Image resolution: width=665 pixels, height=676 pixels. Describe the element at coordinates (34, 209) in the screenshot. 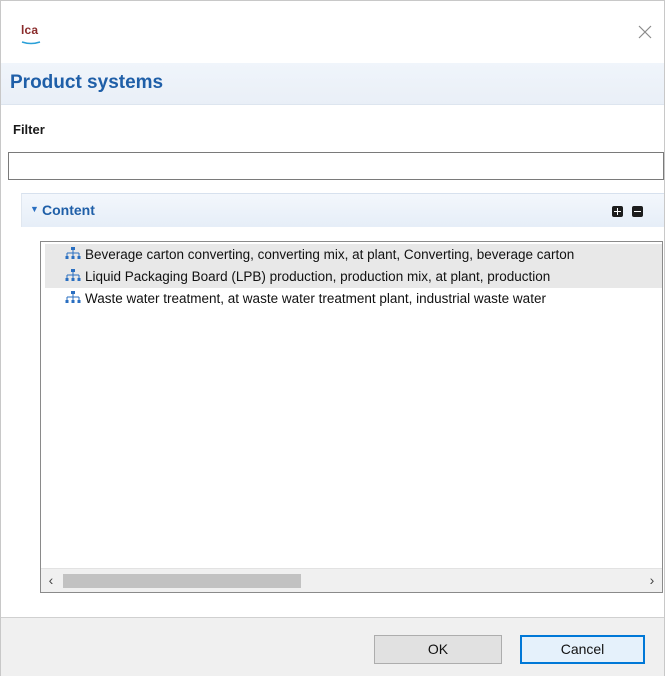

I see `chevron-down-icon: ▼` at that location.